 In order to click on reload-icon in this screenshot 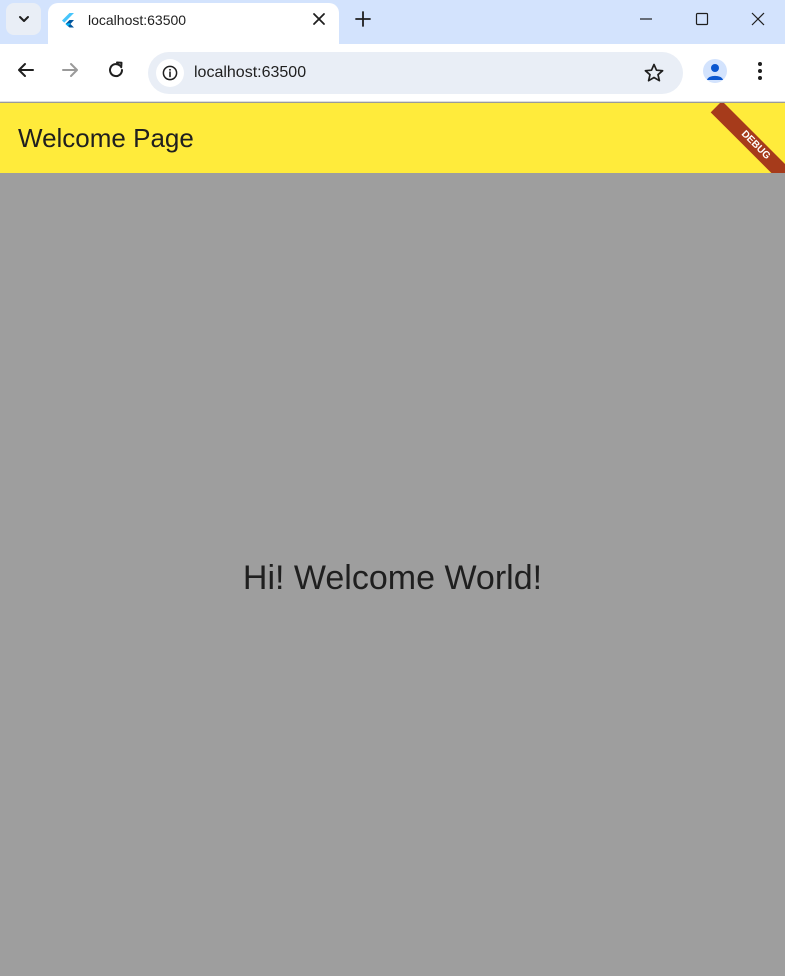, I will do `click(116, 69)`.